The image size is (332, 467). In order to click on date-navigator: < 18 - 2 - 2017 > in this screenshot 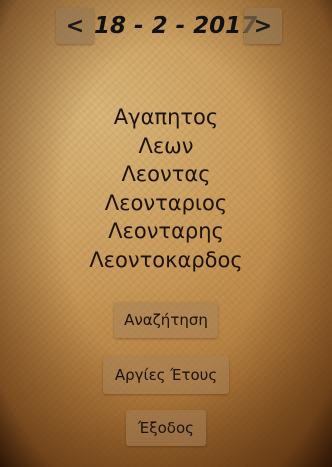, I will do `click(166, 25)`.